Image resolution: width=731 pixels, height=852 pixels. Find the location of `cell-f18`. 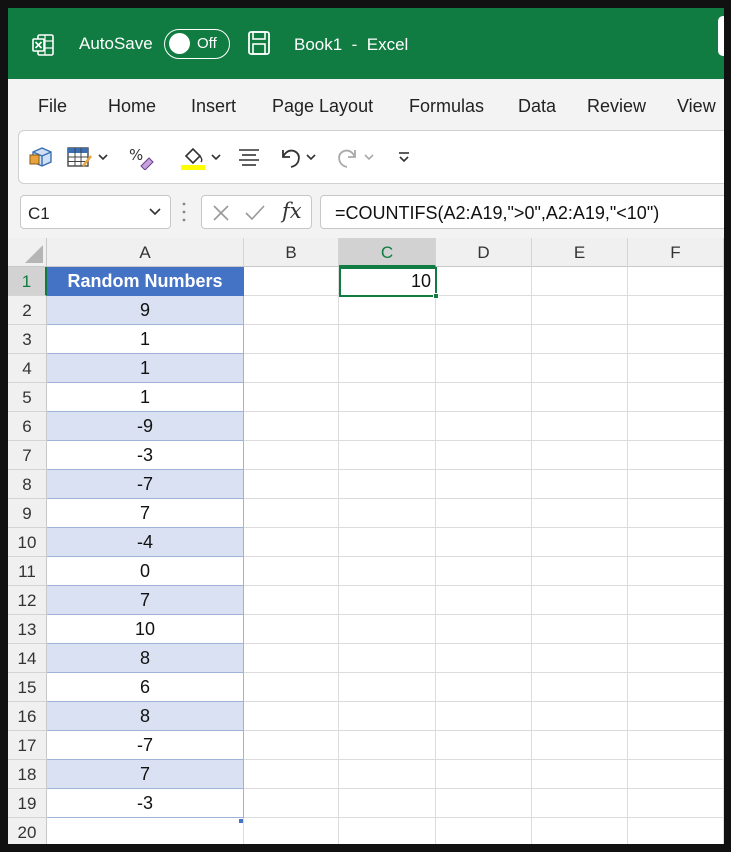

cell-f18 is located at coordinates (676, 774).